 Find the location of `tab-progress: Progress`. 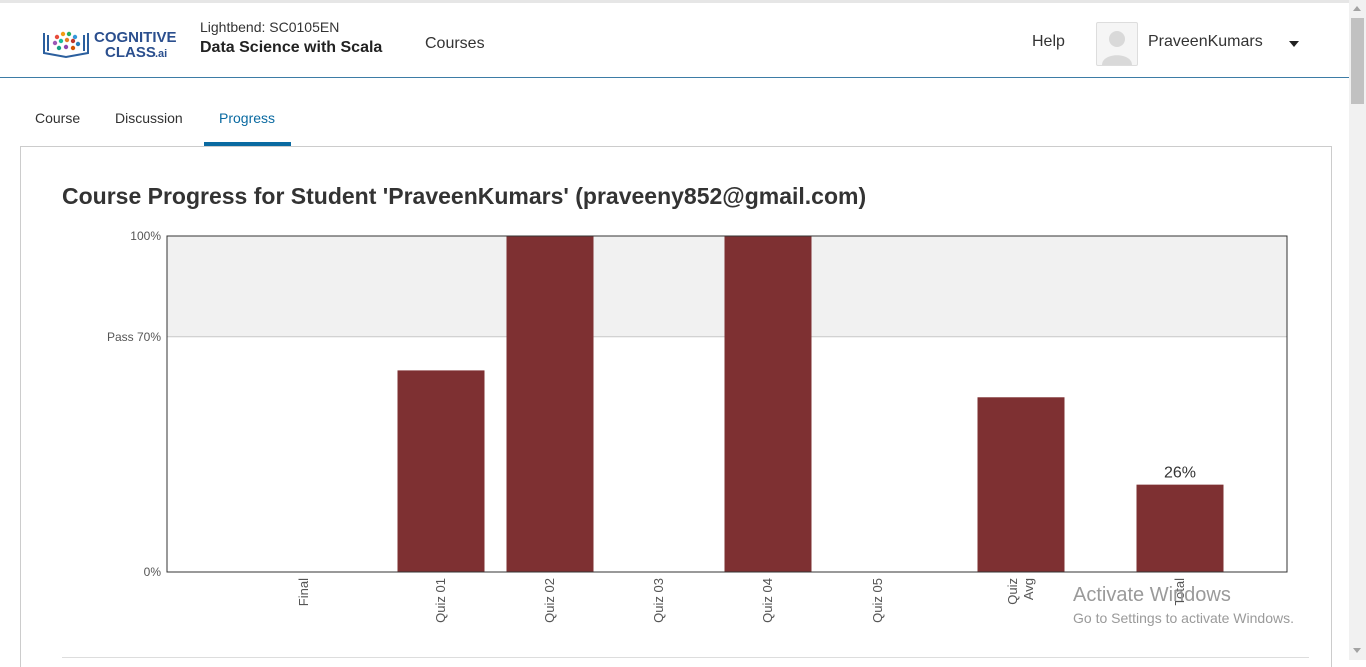

tab-progress: Progress is located at coordinates (247, 118).